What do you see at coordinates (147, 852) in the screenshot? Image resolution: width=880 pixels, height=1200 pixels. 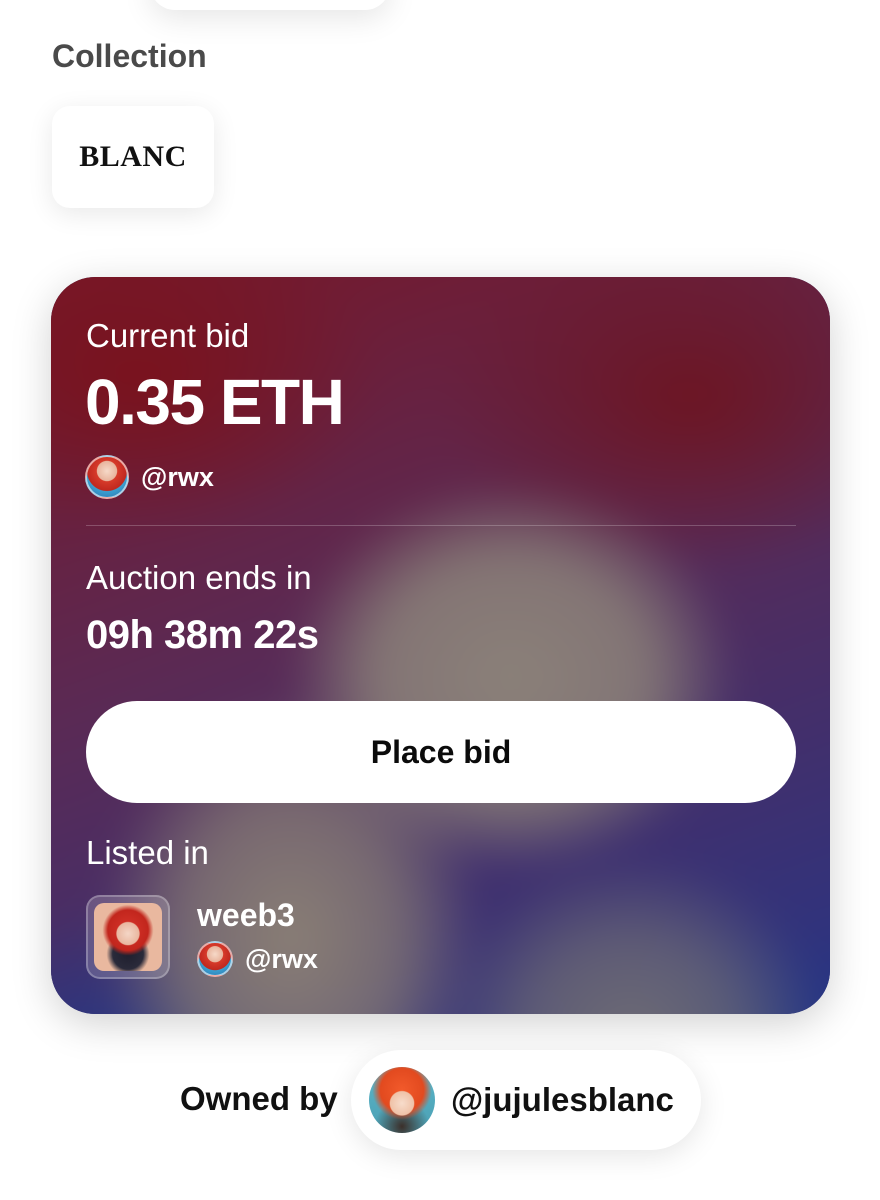 I see `listed-in-label: Listed in` at bounding box center [147, 852].